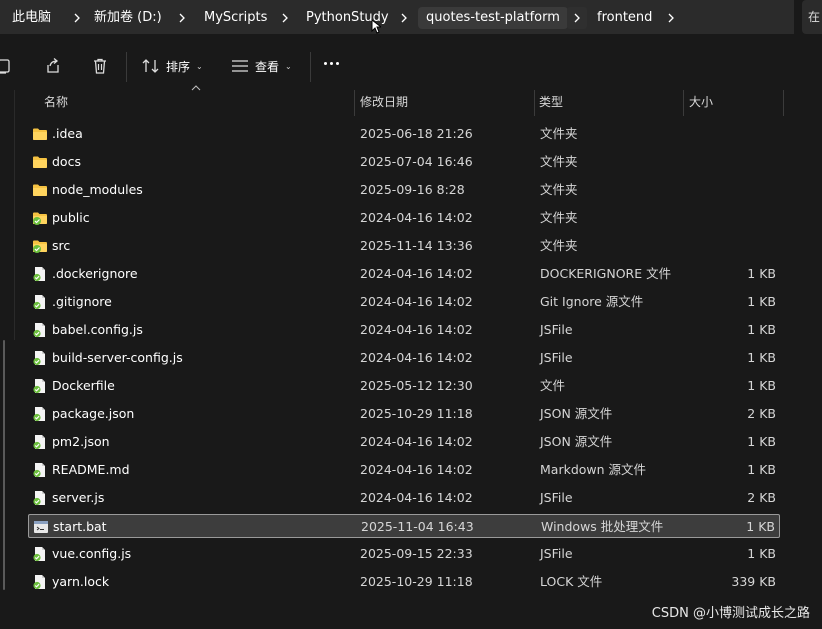 Image resolution: width=822 pixels, height=629 pixels. I want to click on file-name: src, so click(61, 245).